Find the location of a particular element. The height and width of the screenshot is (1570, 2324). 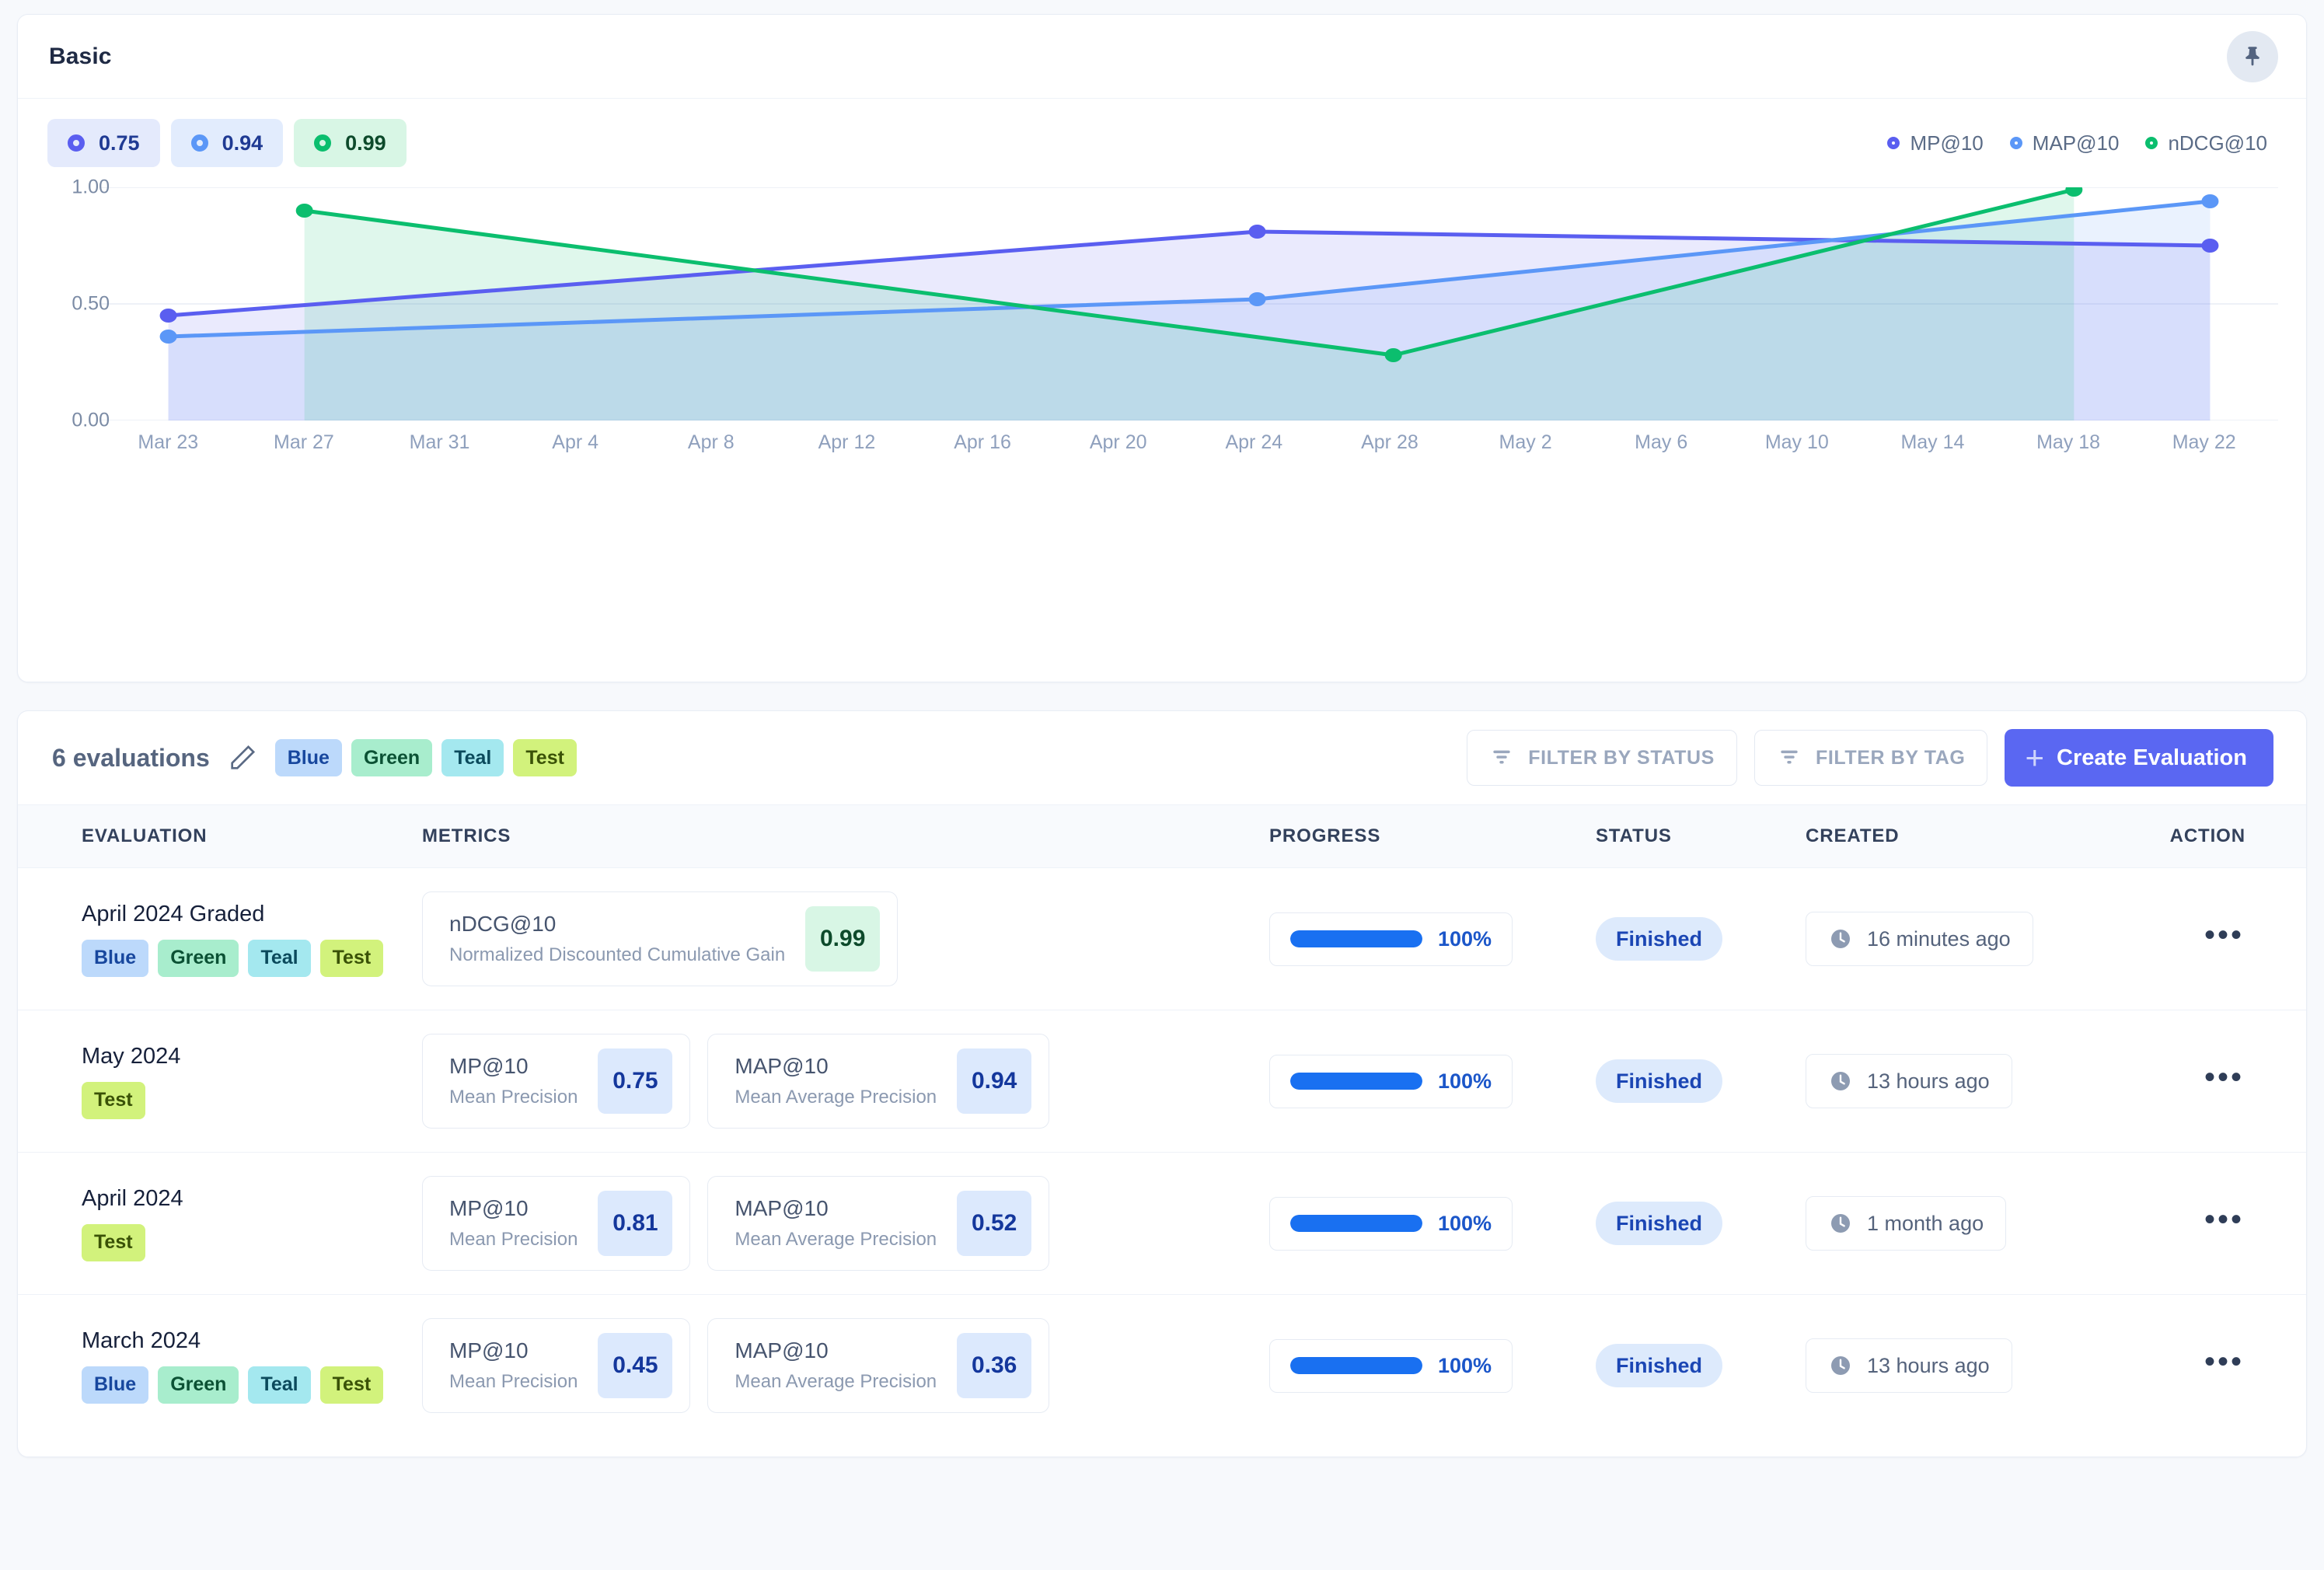

summary-chip: 0.75 is located at coordinates (103, 143).